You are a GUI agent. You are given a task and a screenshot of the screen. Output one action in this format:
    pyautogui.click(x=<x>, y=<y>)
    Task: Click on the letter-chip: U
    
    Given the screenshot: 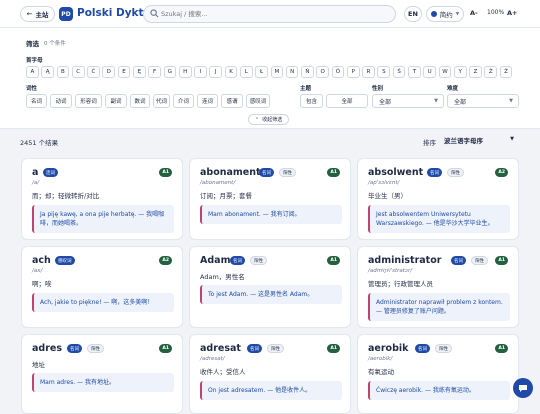 What is the action you would take?
    pyautogui.click(x=429, y=72)
    